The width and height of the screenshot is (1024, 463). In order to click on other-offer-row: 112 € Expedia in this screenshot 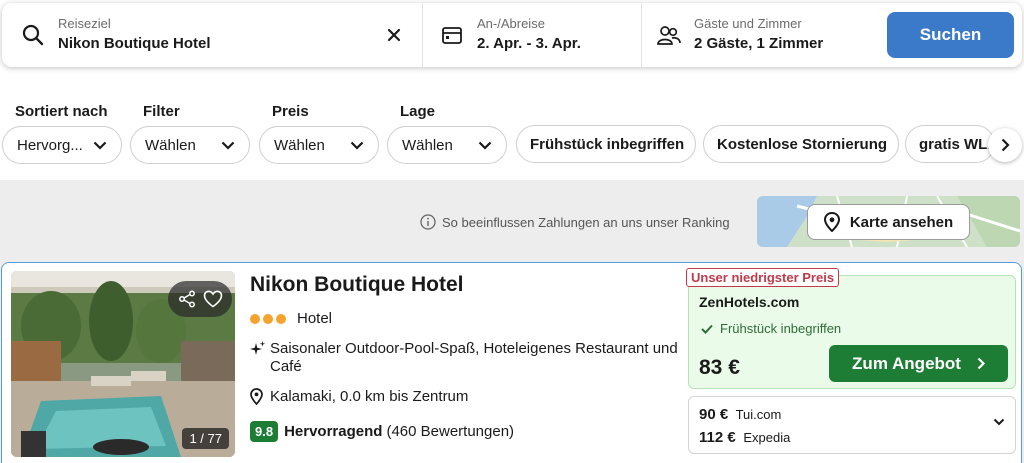, I will do `click(744, 437)`.